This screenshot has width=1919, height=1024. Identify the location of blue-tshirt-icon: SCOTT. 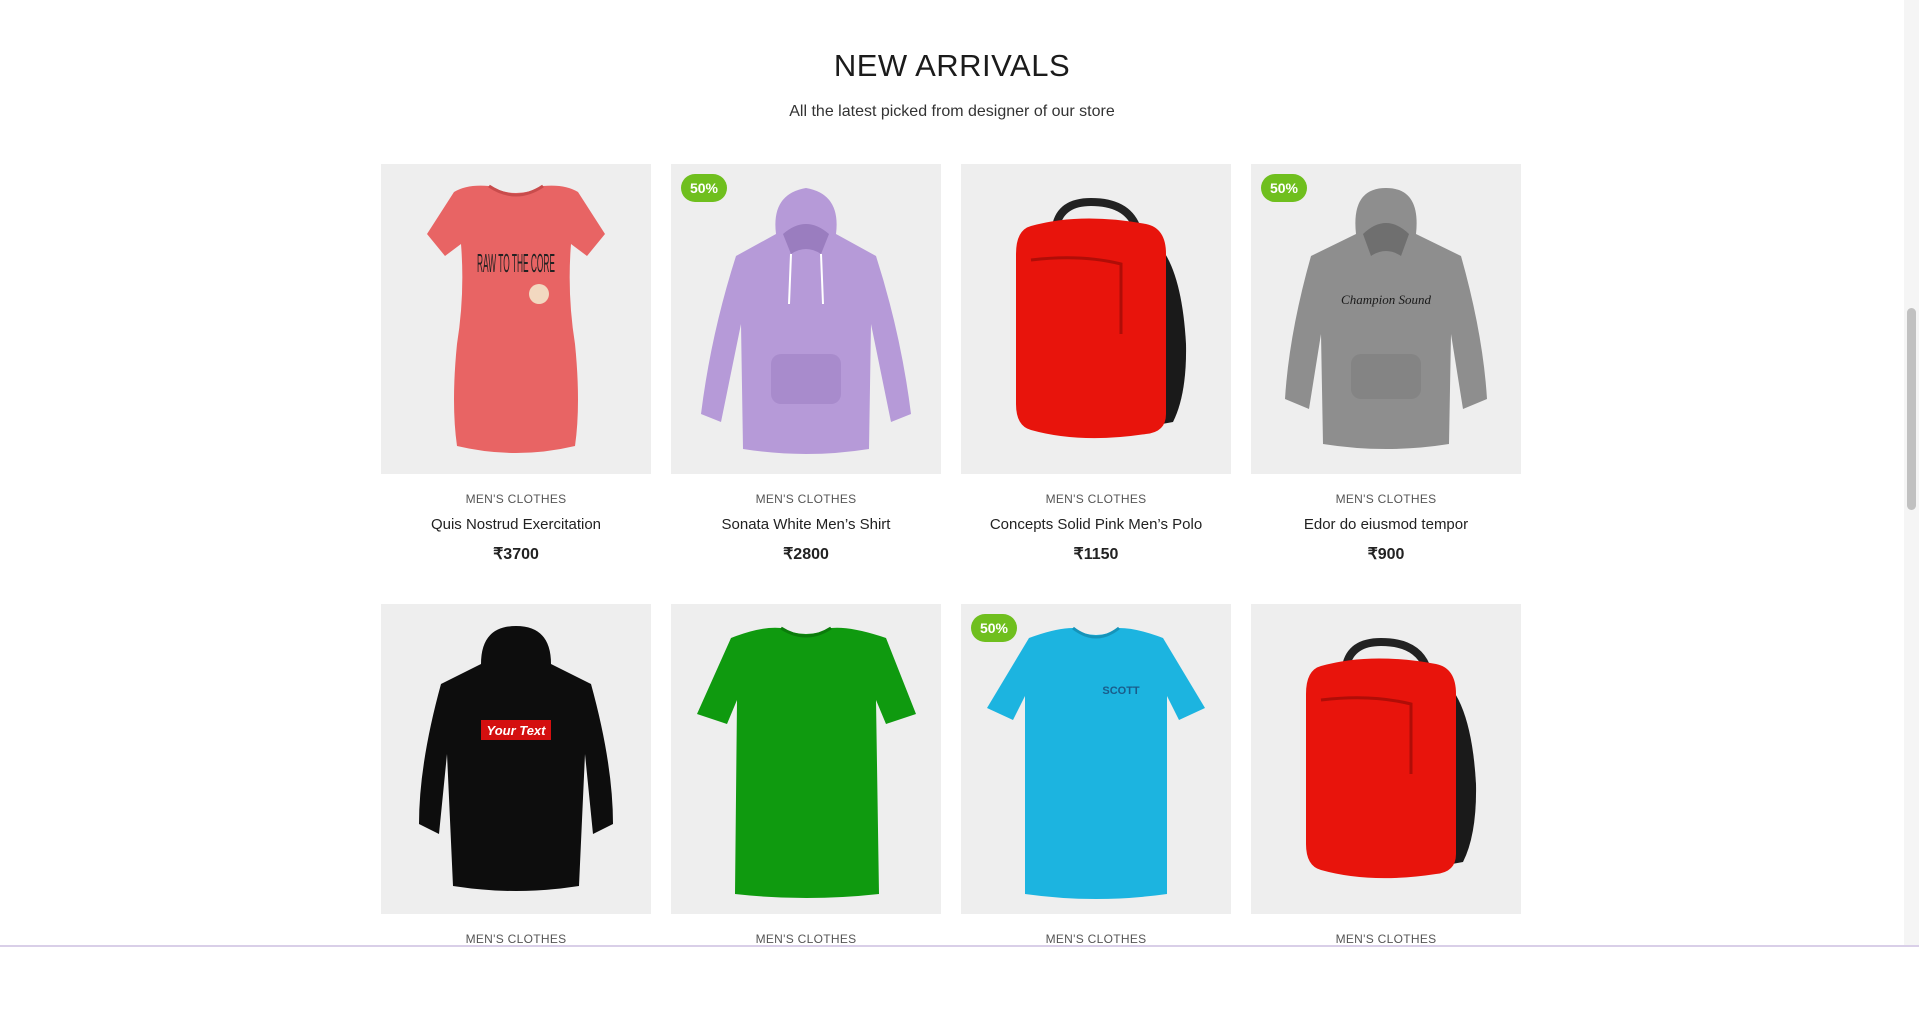
(1096, 762).